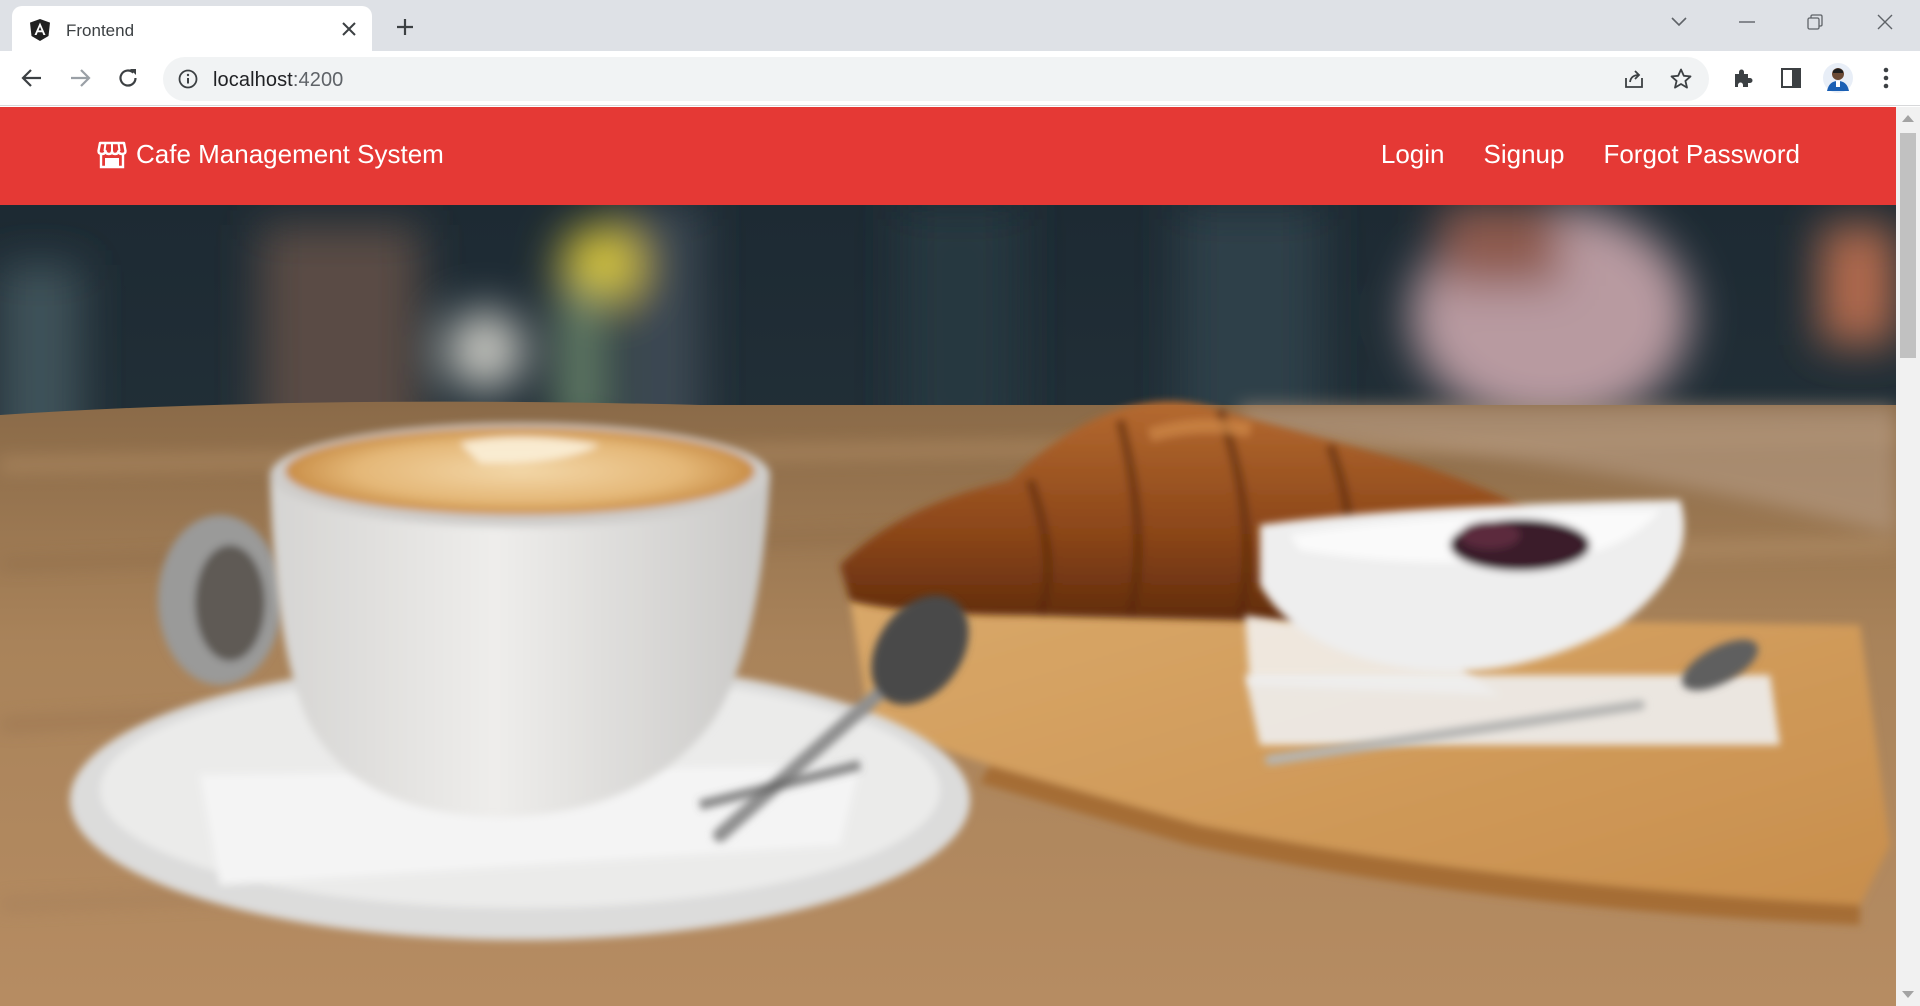 The image size is (1920, 1006). What do you see at coordinates (1743, 78) in the screenshot?
I see `extensions-icon` at bounding box center [1743, 78].